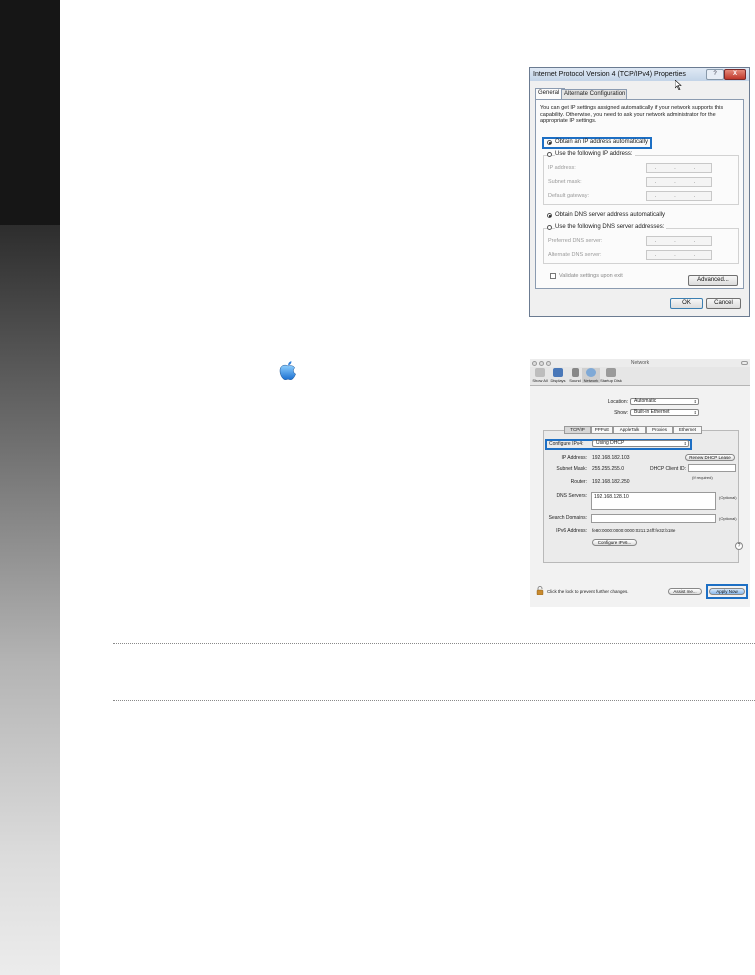  I want to click on radio-obtain-dns-auto, so click(549, 215).